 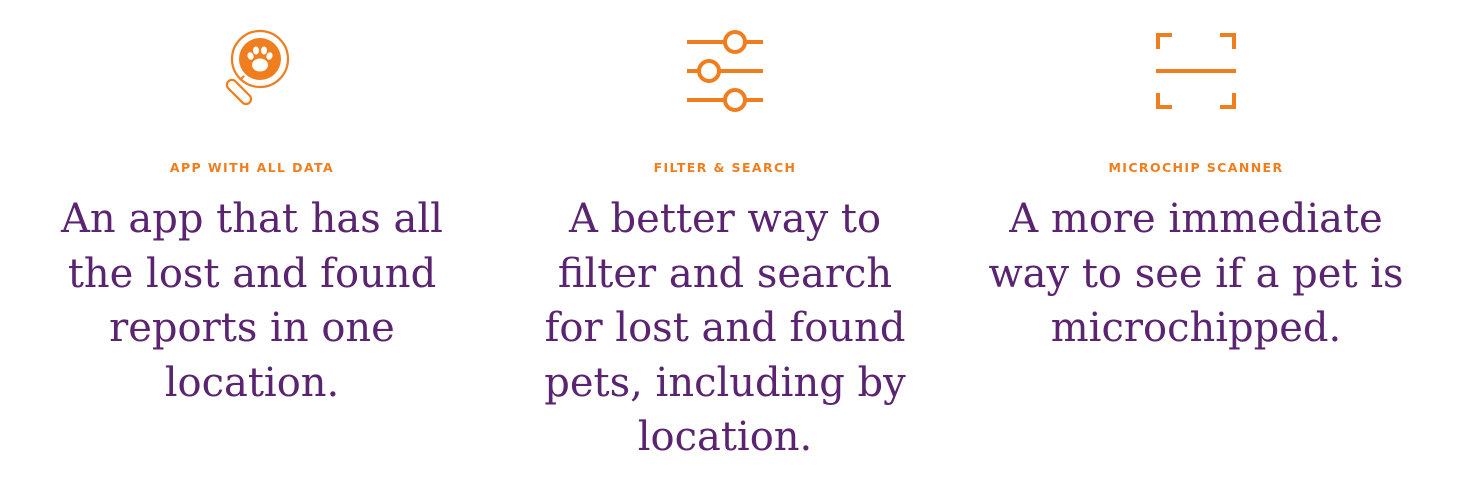 What do you see at coordinates (725, 382) in the screenshot?
I see `description-line: pets, including by` at bounding box center [725, 382].